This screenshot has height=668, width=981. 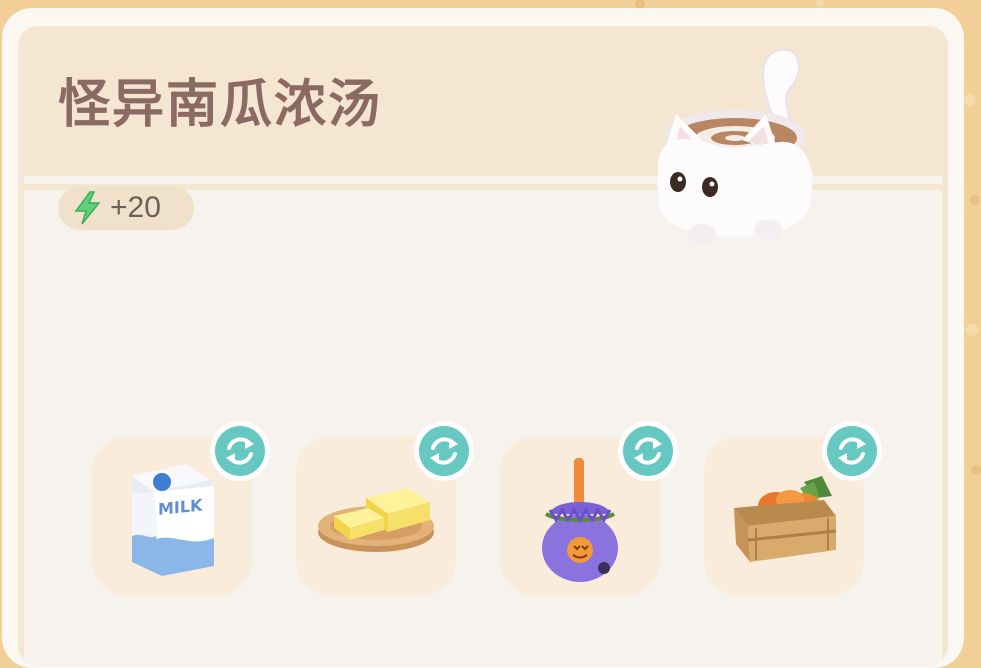 What do you see at coordinates (945, 421) in the screenshot?
I see `card-border-right` at bounding box center [945, 421].